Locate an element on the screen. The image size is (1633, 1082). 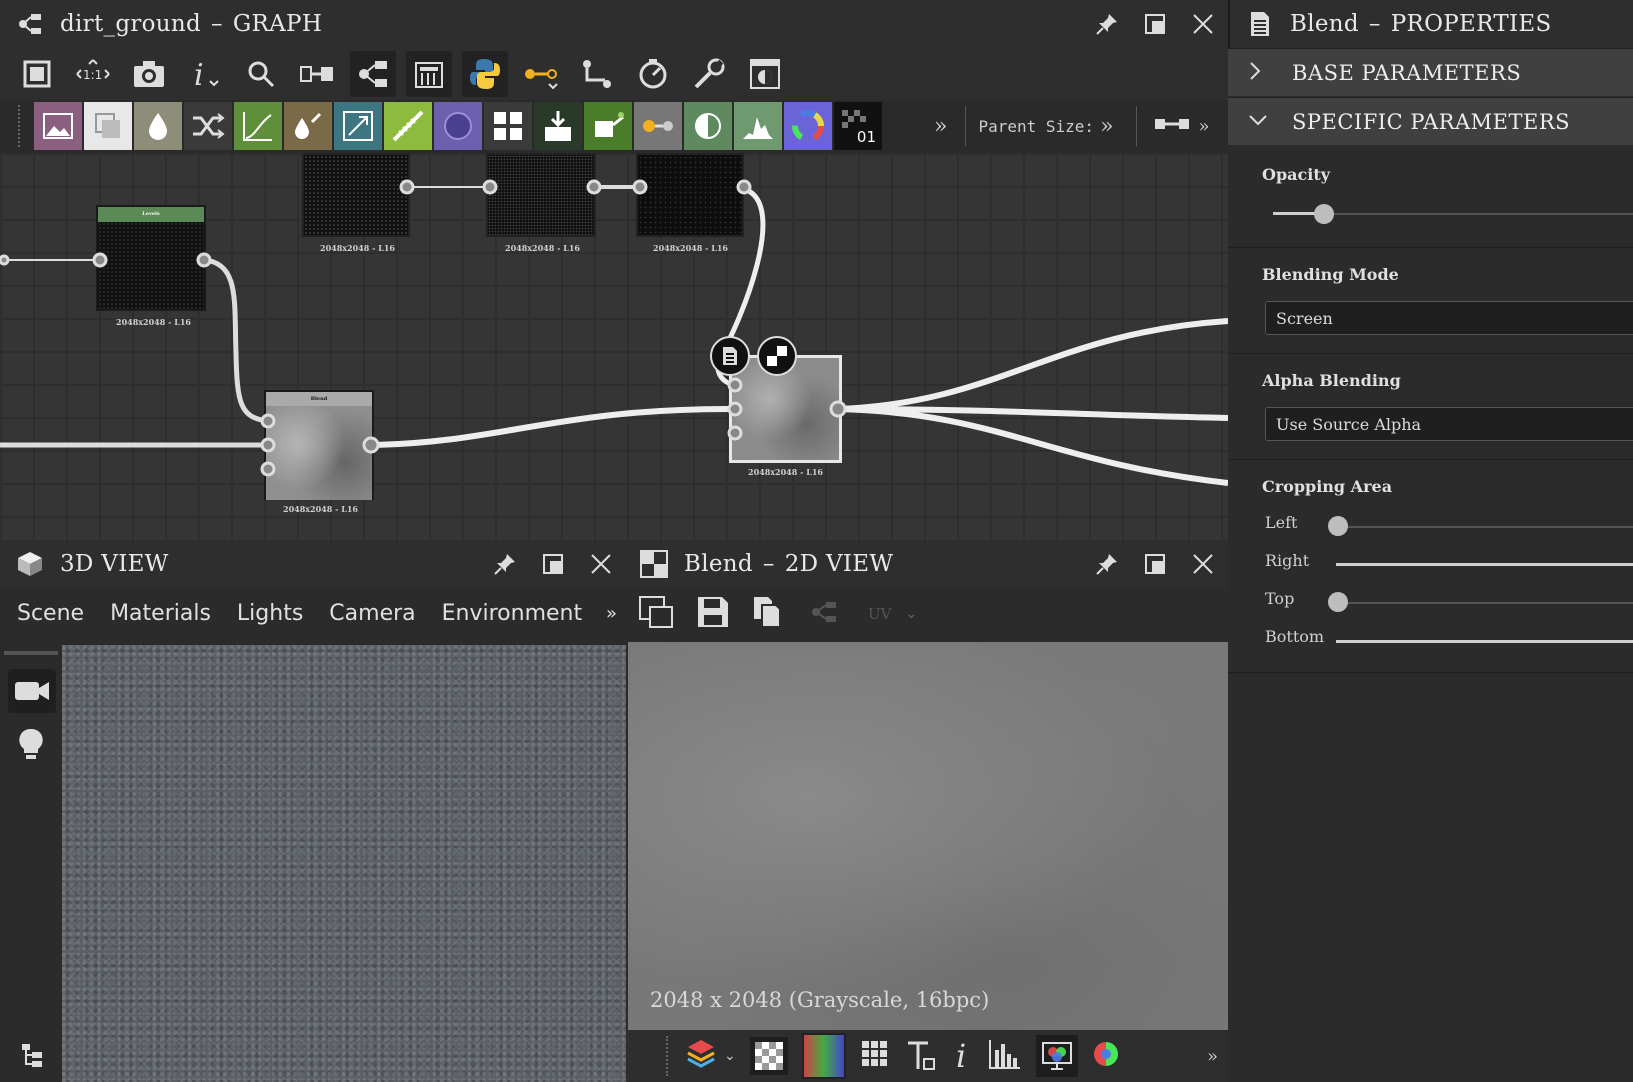
sidebar-grip is located at coordinates (31, 653).